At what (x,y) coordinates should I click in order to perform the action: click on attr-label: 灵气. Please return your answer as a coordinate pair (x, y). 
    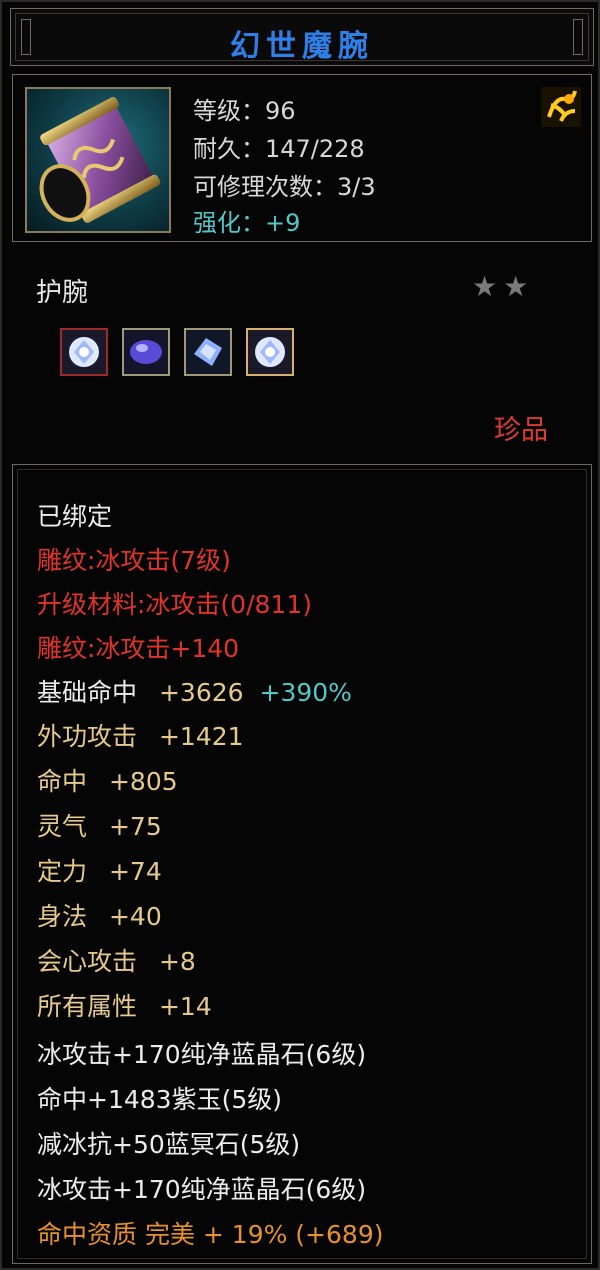
    Looking at the image, I should click on (62, 826).